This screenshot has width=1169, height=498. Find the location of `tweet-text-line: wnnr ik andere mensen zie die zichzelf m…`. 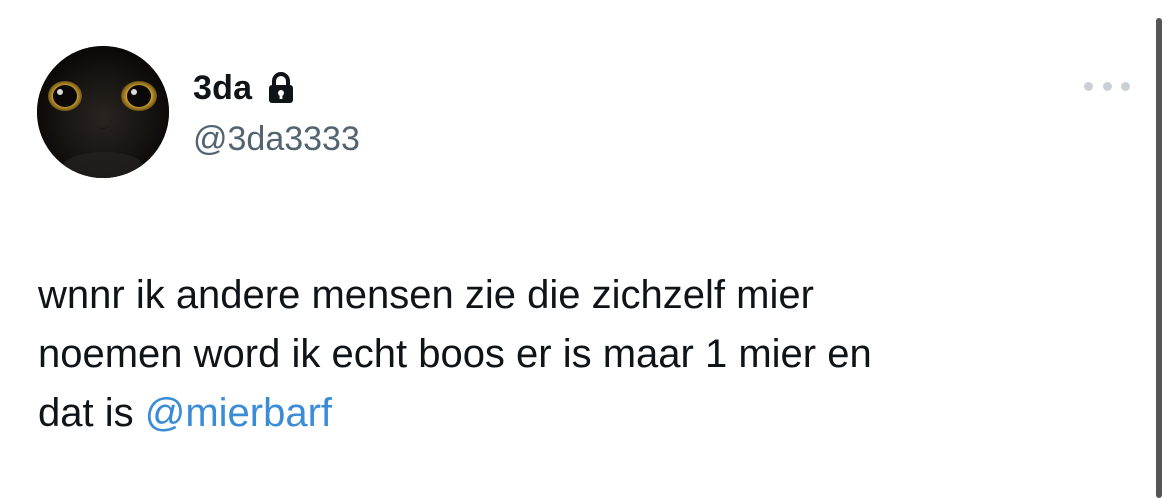

tweet-text-line: wnnr ik andere mensen zie die zichzelf m… is located at coordinates (426, 295).